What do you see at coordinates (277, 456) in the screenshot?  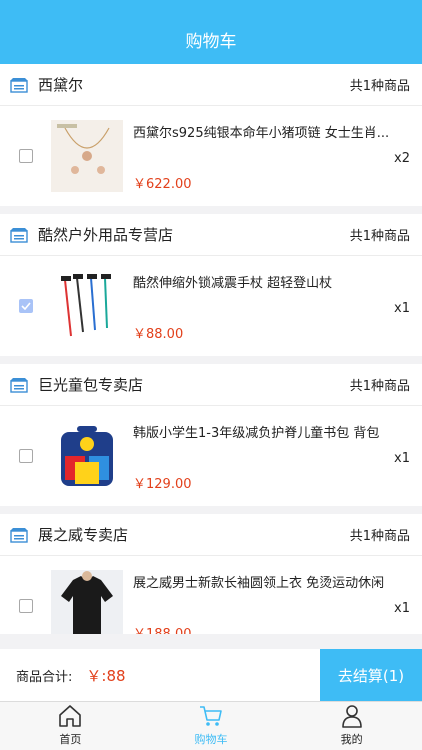 I see `item-info: 韩版小学生1-3年级减负护脊儿童书包 背包 x1 ￥129.00` at bounding box center [277, 456].